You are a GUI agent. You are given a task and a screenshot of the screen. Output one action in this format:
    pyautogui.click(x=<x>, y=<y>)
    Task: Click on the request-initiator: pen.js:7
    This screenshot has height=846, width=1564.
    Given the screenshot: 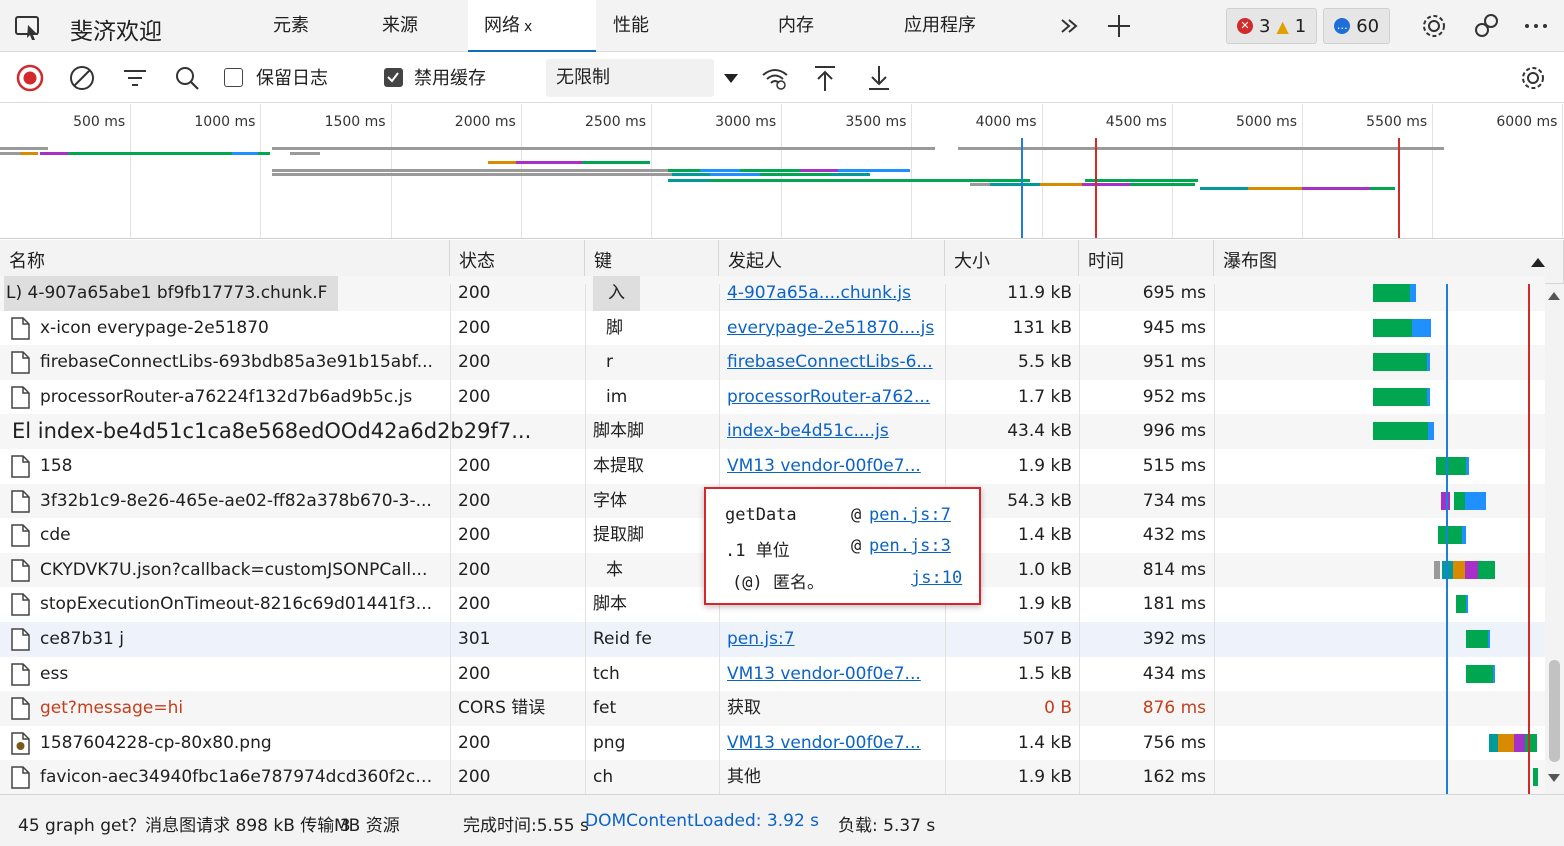 What is the action you would take?
    pyautogui.click(x=832, y=639)
    